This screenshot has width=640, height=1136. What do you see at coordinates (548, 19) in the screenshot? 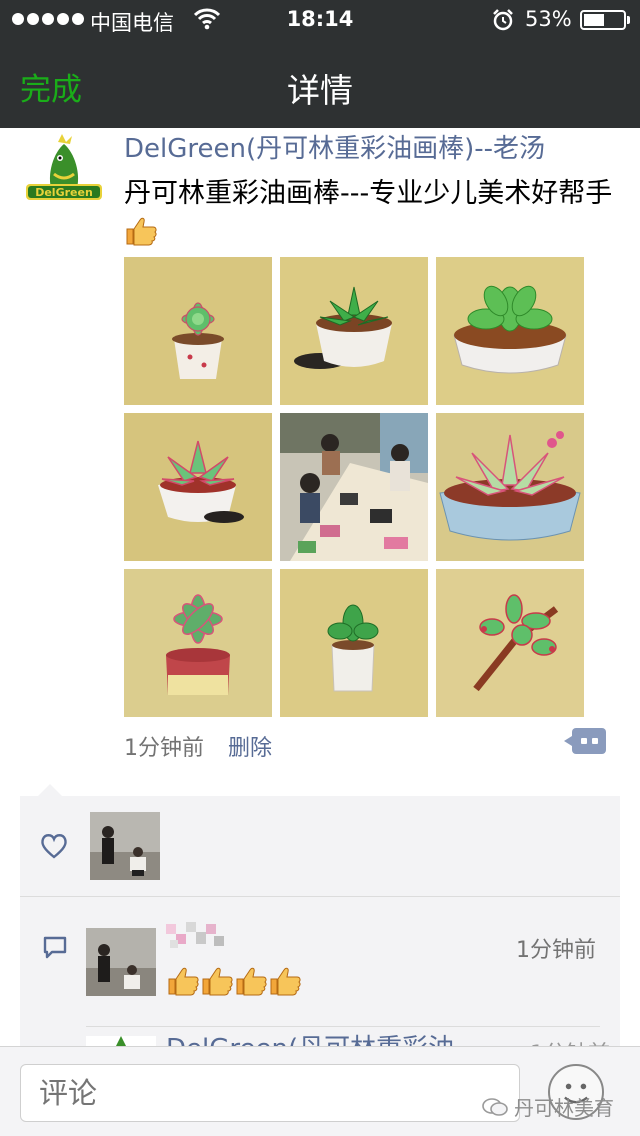
I see `battery-percent: 53%` at bounding box center [548, 19].